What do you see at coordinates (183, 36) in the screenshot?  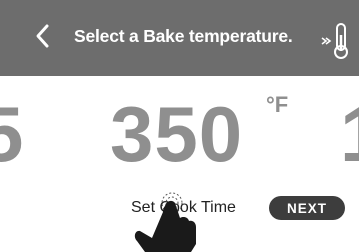 I see `page-title: Select a Bake temperature.` at bounding box center [183, 36].